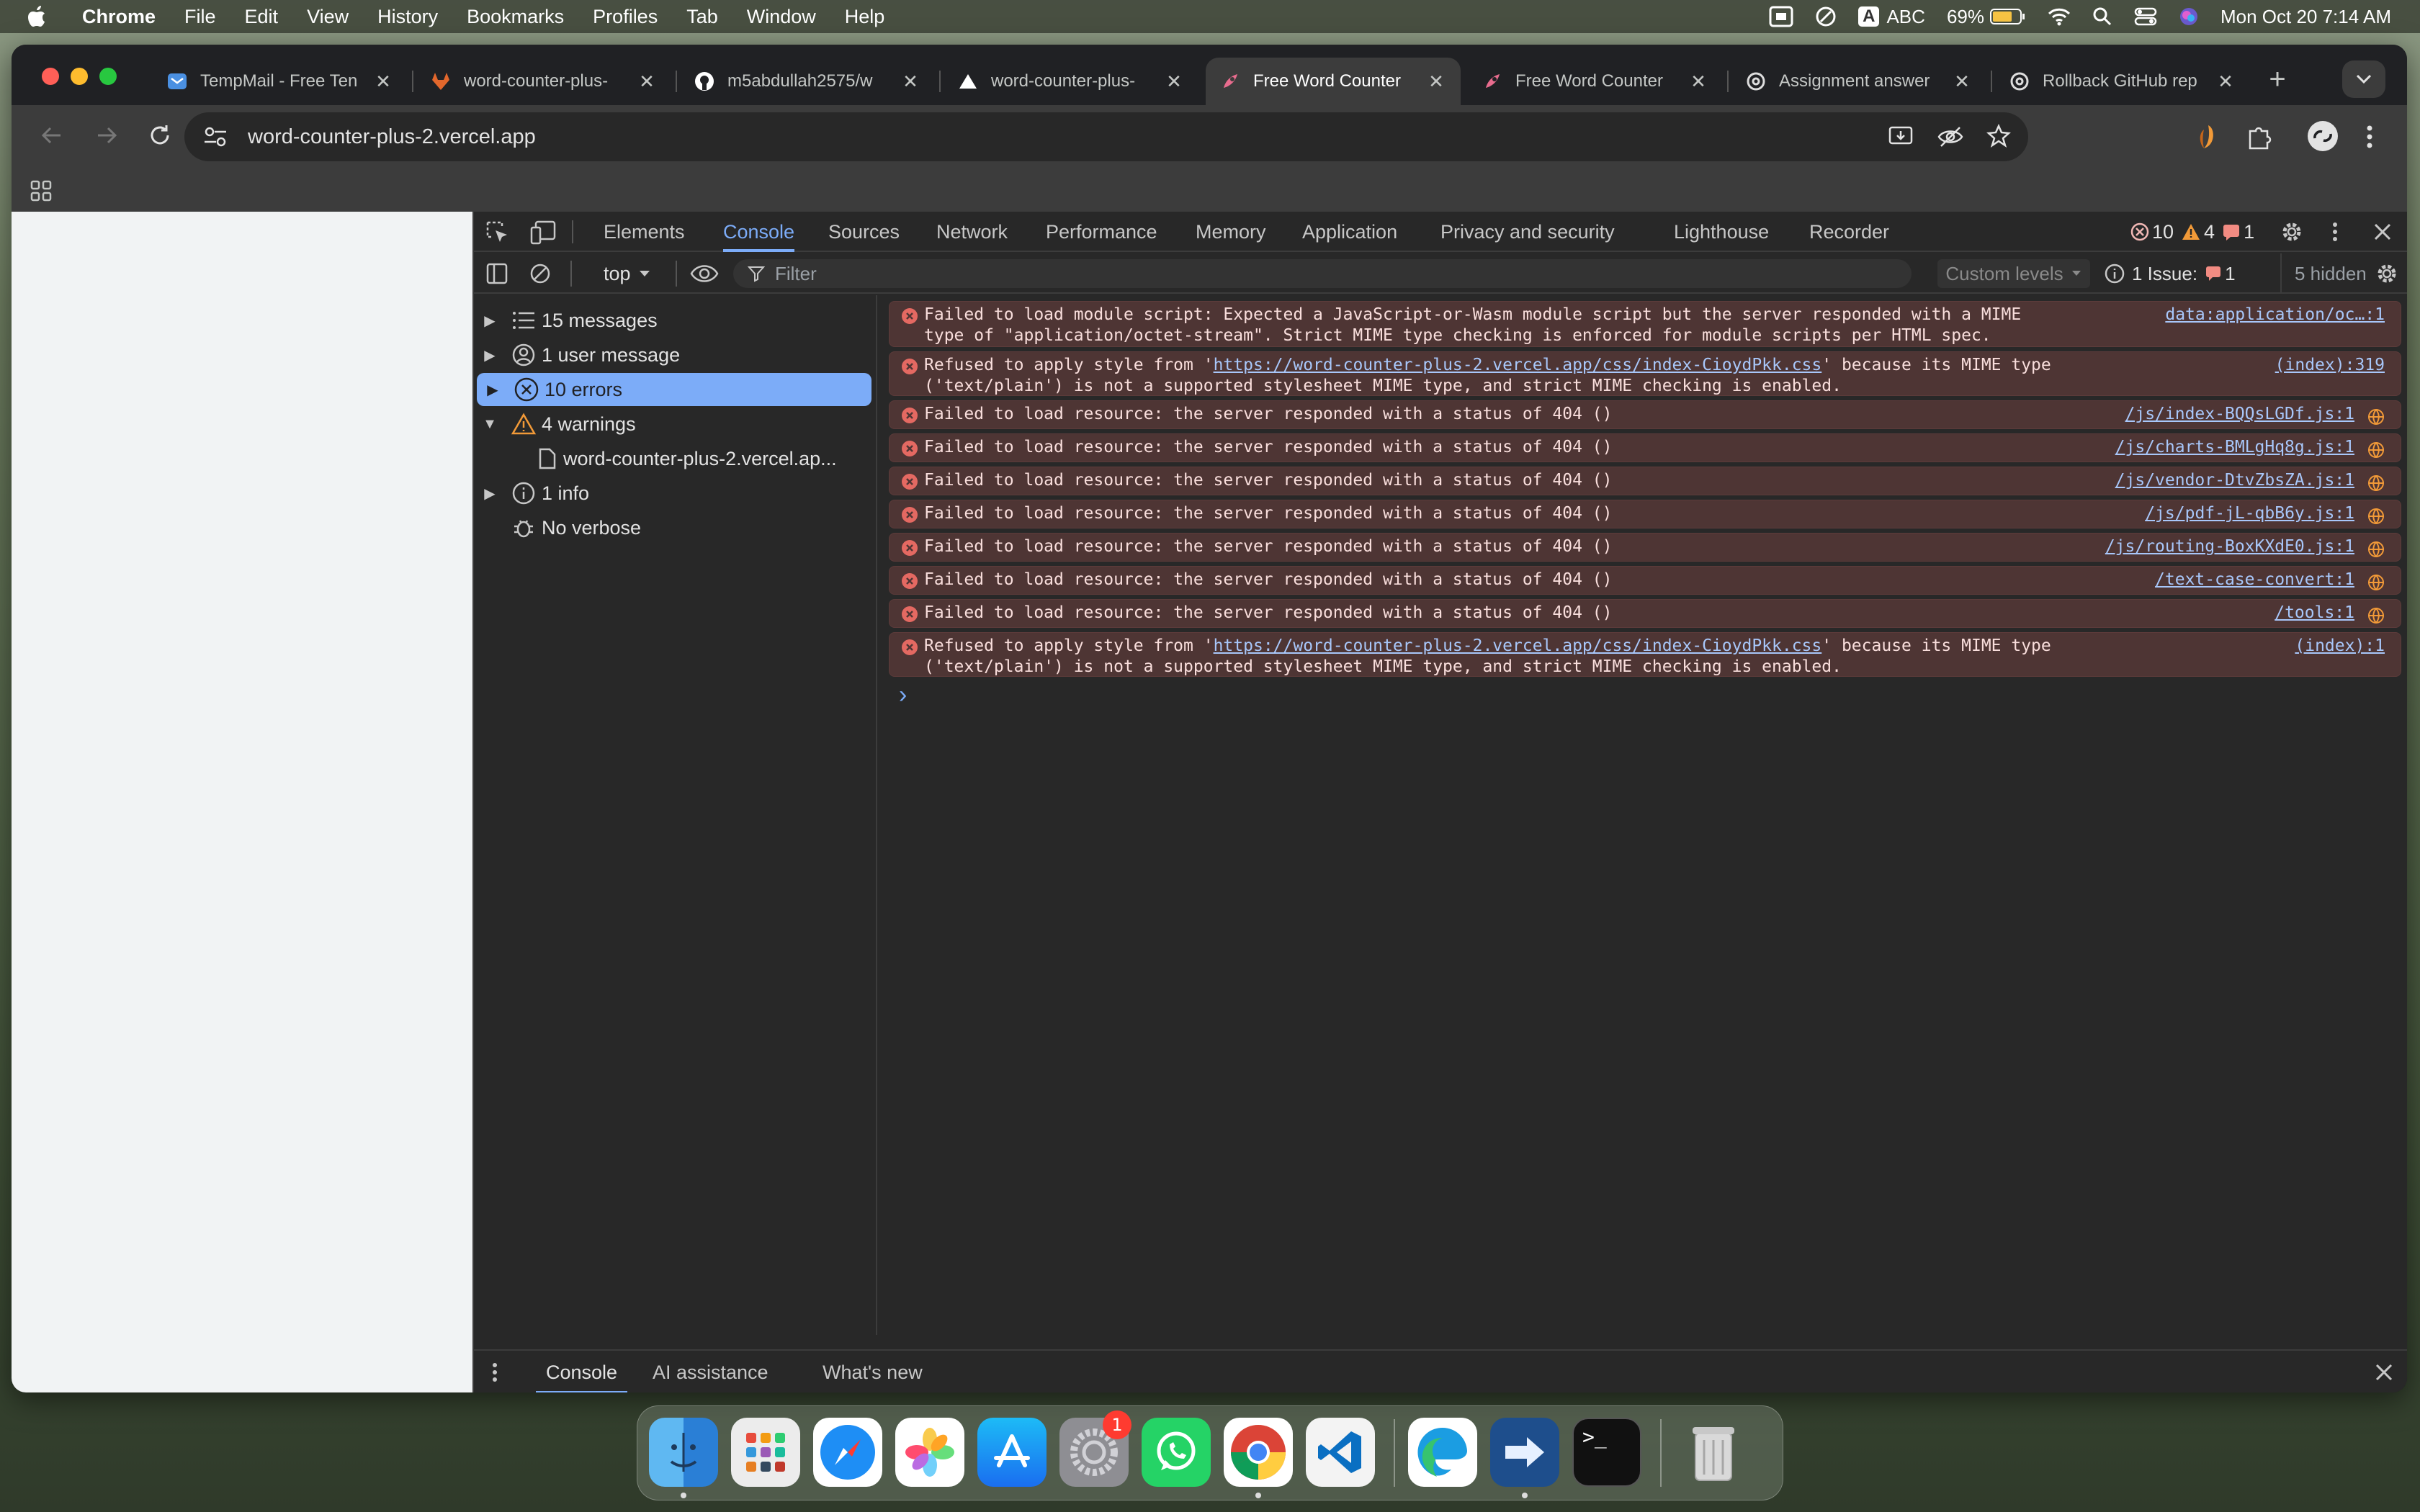  I want to click on trash-icon, so click(1713, 1452).